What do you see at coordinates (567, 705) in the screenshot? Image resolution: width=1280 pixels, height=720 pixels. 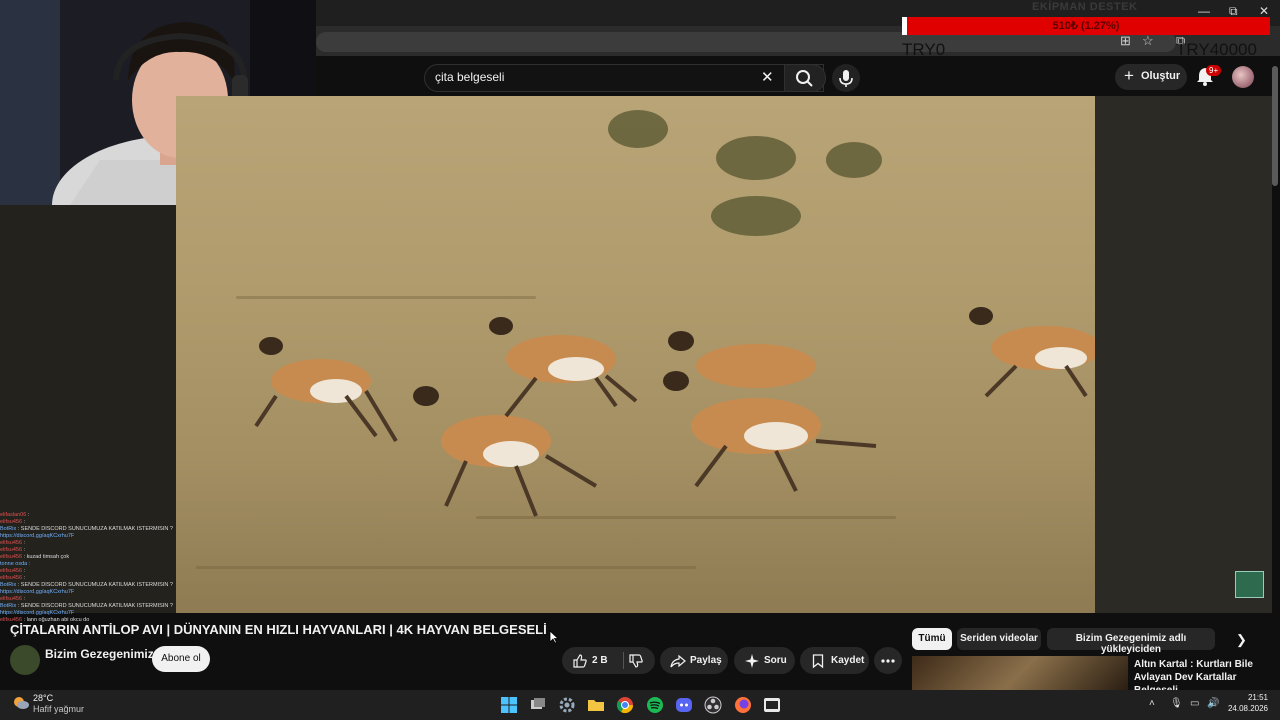 I see `settings-gear-icon` at bounding box center [567, 705].